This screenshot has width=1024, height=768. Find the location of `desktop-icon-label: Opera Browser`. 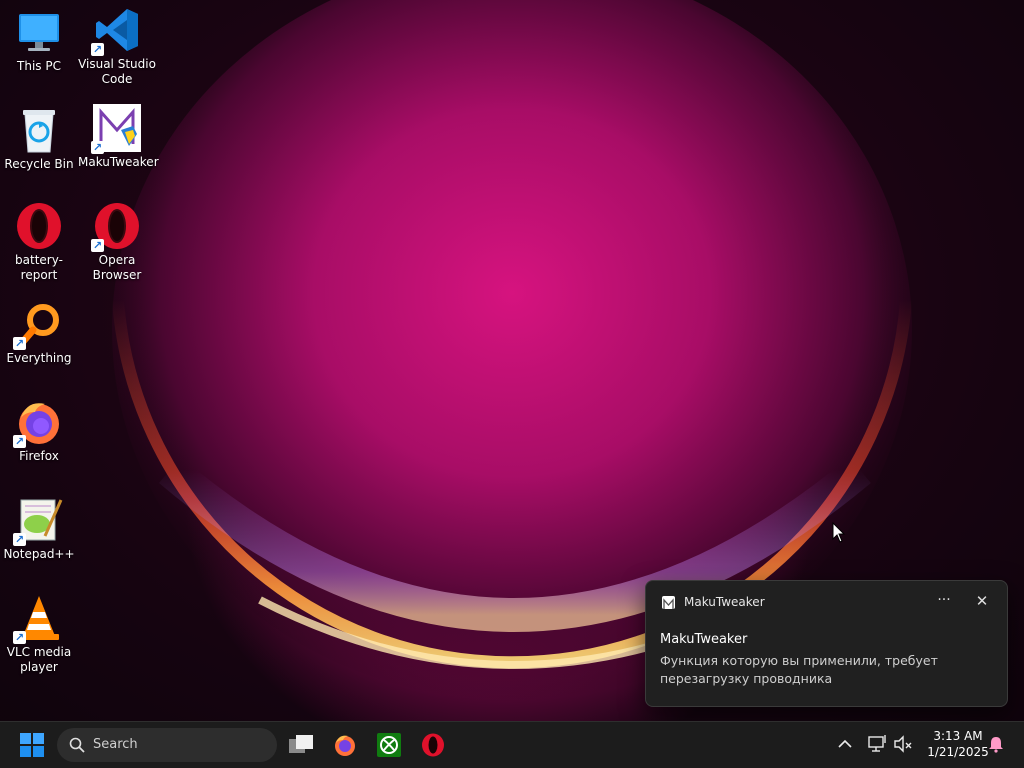

desktop-icon-label: Opera Browser is located at coordinates (117, 267).